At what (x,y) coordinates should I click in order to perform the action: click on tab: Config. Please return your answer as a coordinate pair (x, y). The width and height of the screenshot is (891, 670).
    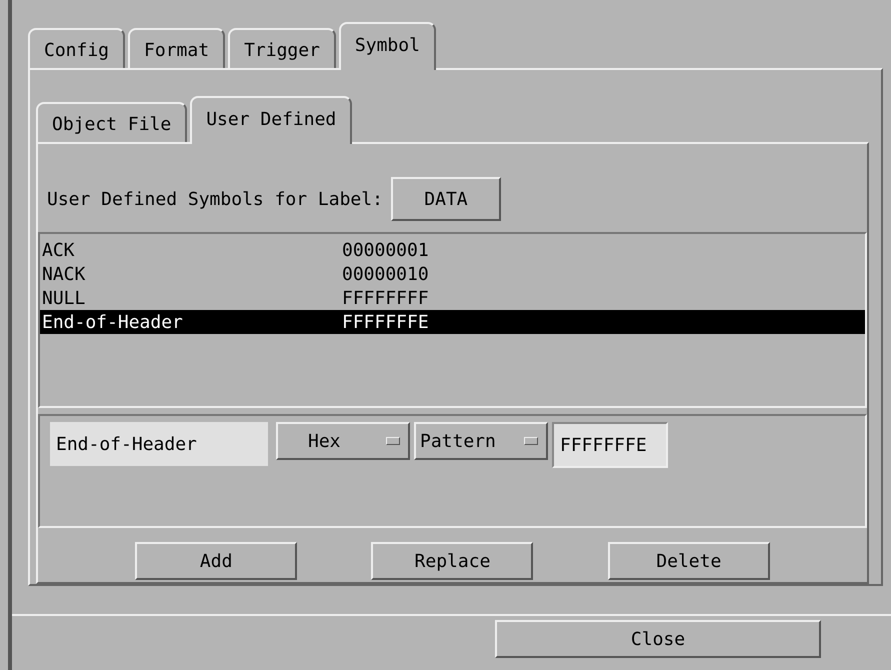
    Looking at the image, I should click on (77, 48).